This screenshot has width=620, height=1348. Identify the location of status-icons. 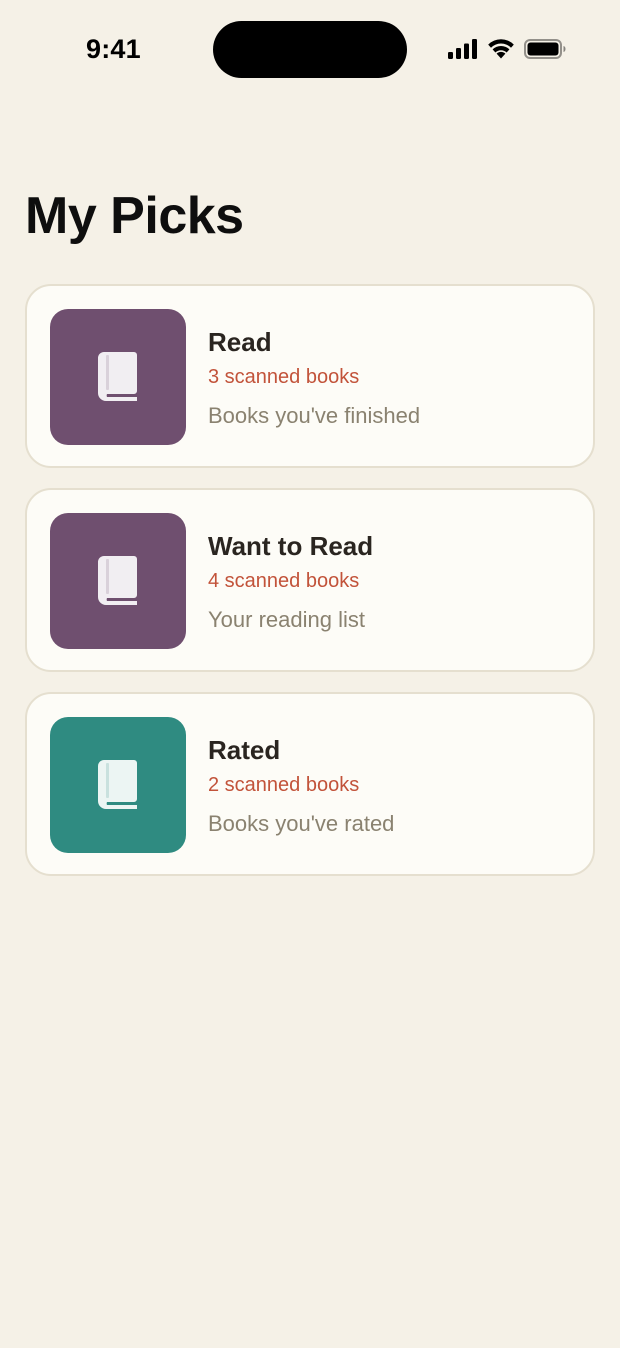
(507, 48).